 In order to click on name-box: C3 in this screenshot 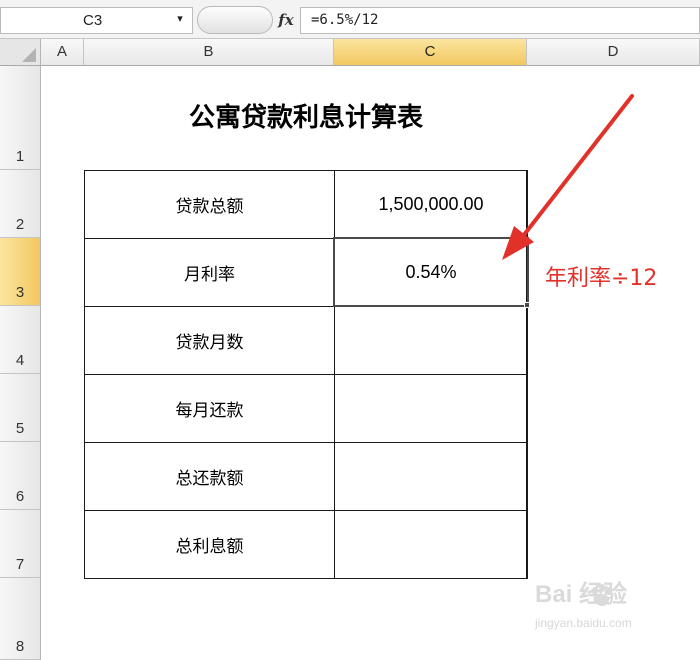, I will do `click(96, 20)`.